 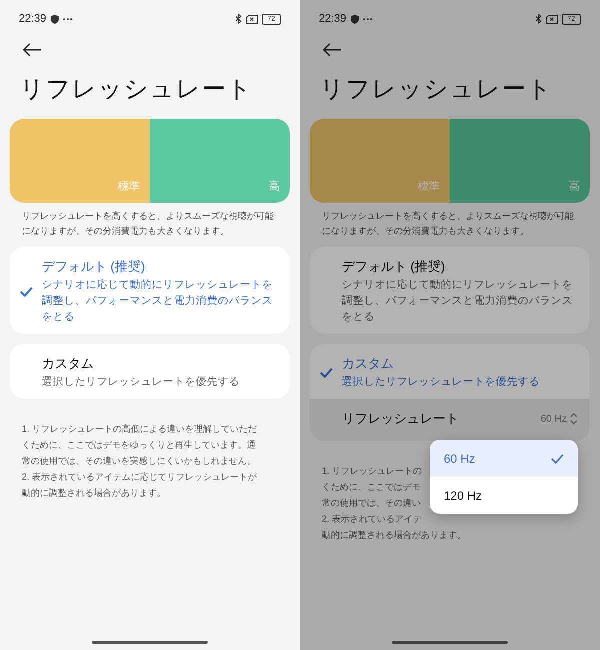 I want to click on refresh-rate-row: リフレッシュレート 60 Hz, so click(x=450, y=420).